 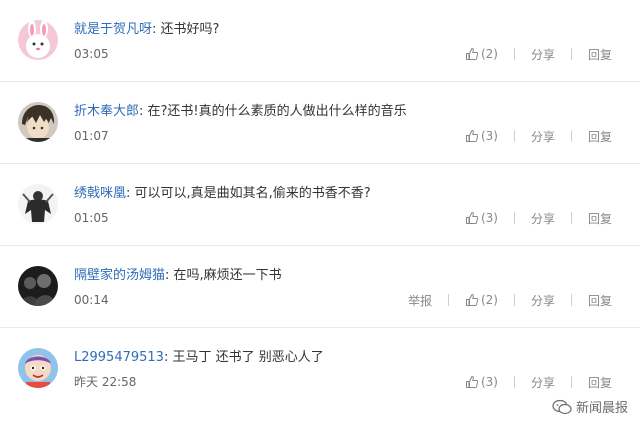 What do you see at coordinates (119, 357) in the screenshot?
I see `username: L2995479513` at bounding box center [119, 357].